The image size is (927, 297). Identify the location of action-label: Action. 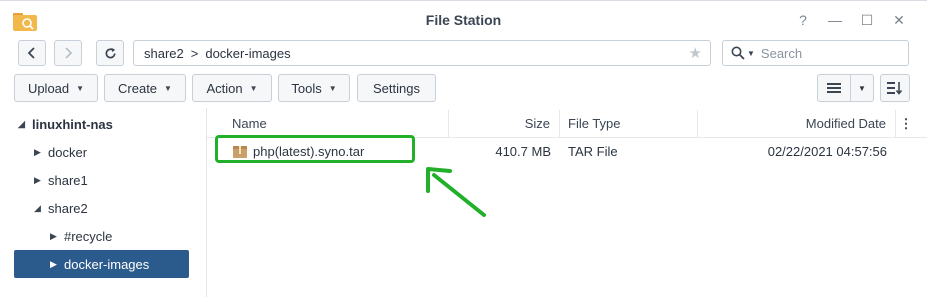
(224, 88).